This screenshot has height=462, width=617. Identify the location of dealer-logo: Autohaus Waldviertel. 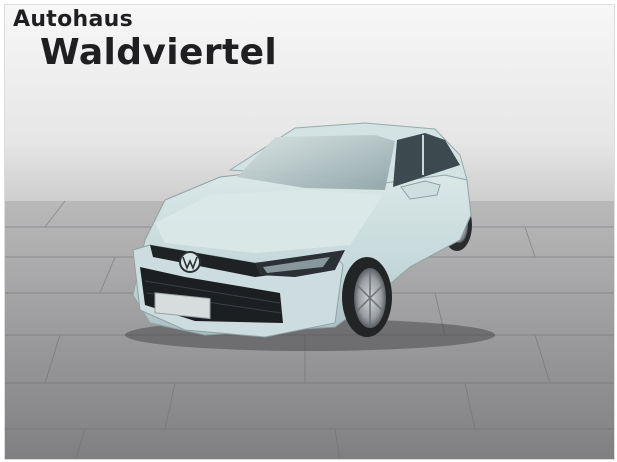
(145, 40).